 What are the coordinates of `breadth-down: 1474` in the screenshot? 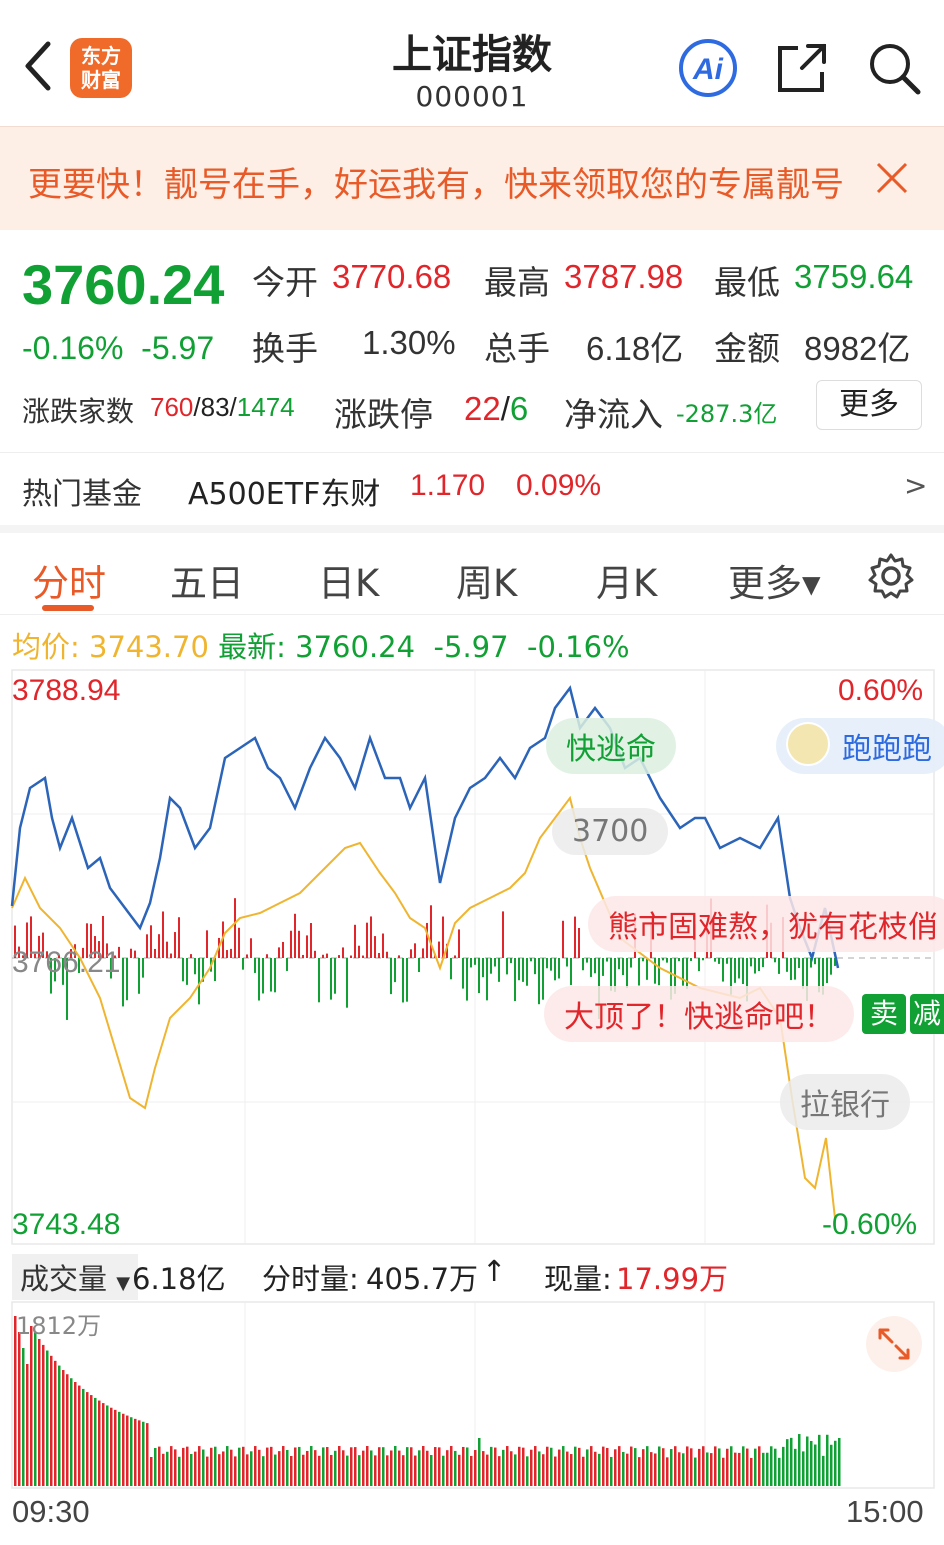 It's located at (265, 407).